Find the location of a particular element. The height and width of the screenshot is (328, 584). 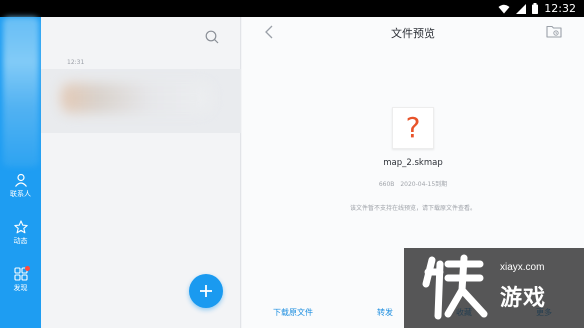

download-button: 下载原文件 is located at coordinates (293, 312).